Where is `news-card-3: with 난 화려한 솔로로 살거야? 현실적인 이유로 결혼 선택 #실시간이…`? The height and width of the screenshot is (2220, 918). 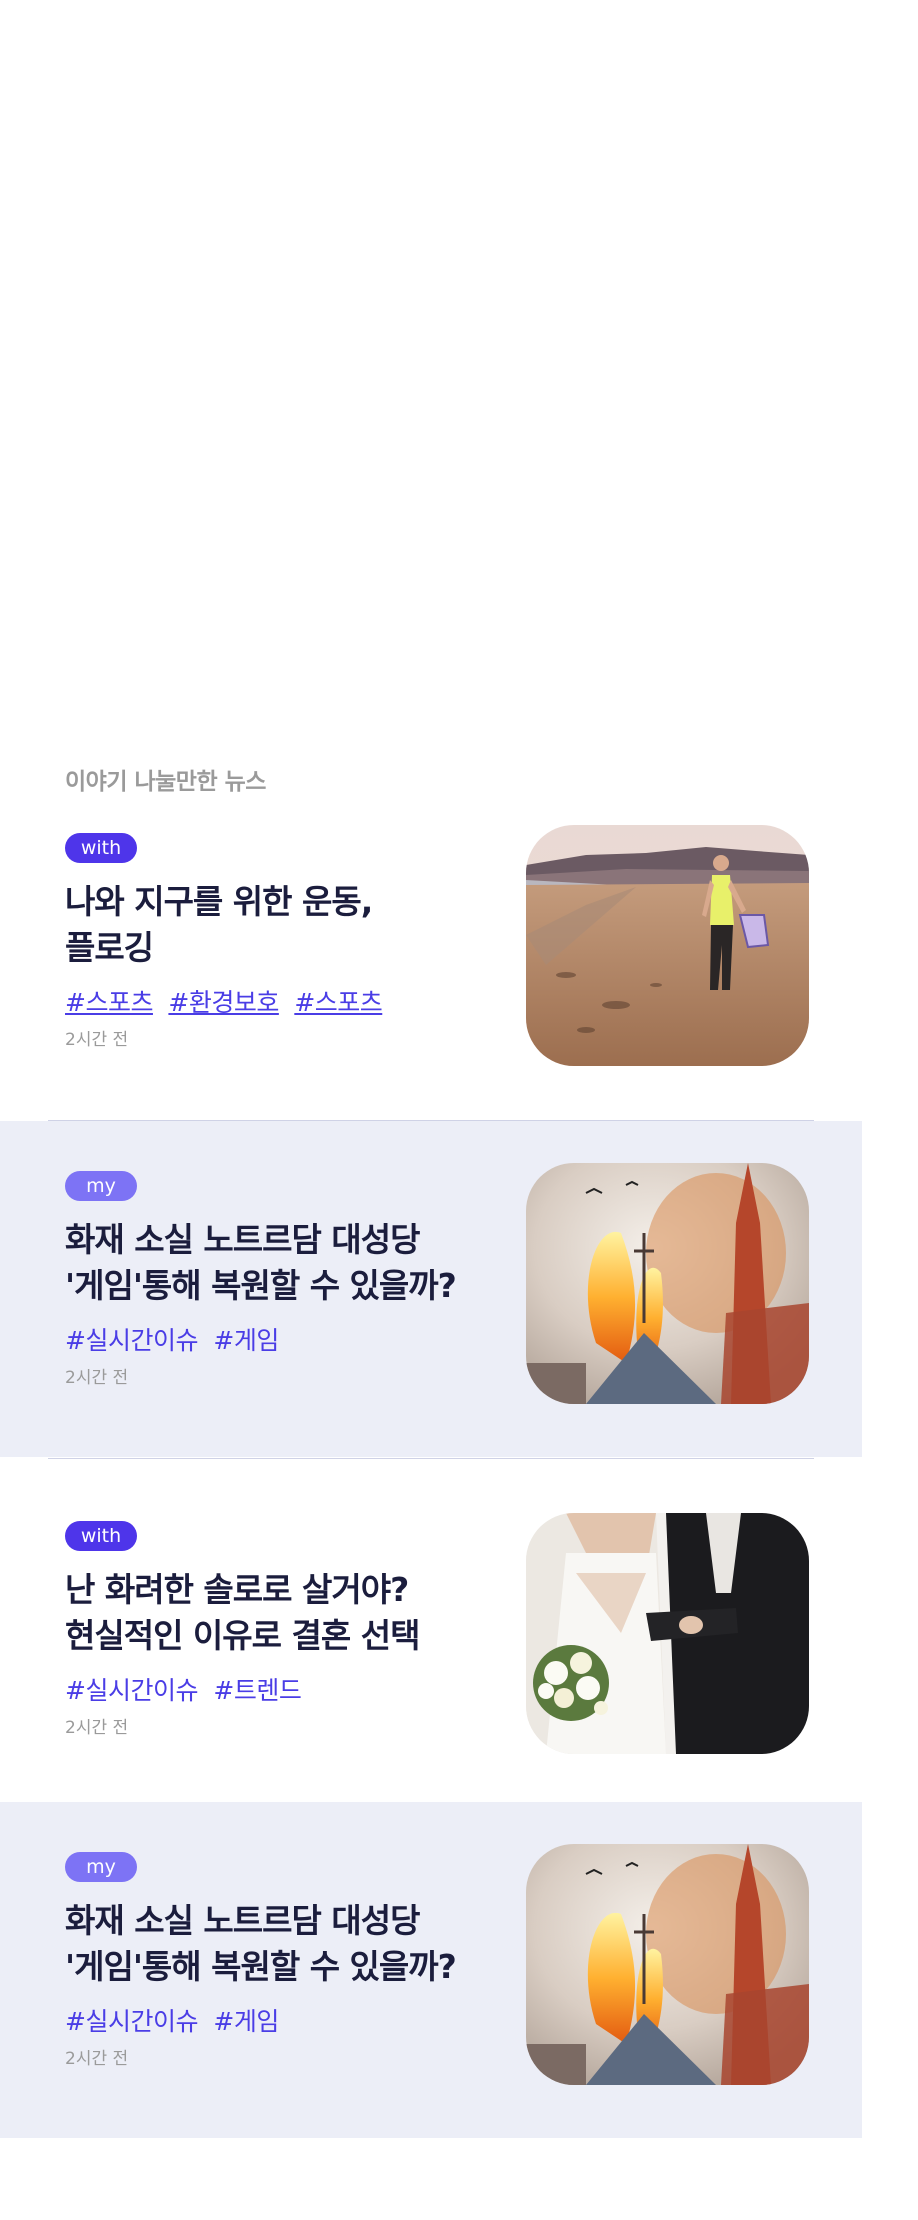
news-card-3: with 난 화려한 솔로로 살거야? 현실적인 이유로 결혼 선택 #실시간이… is located at coordinates (431, 1639).